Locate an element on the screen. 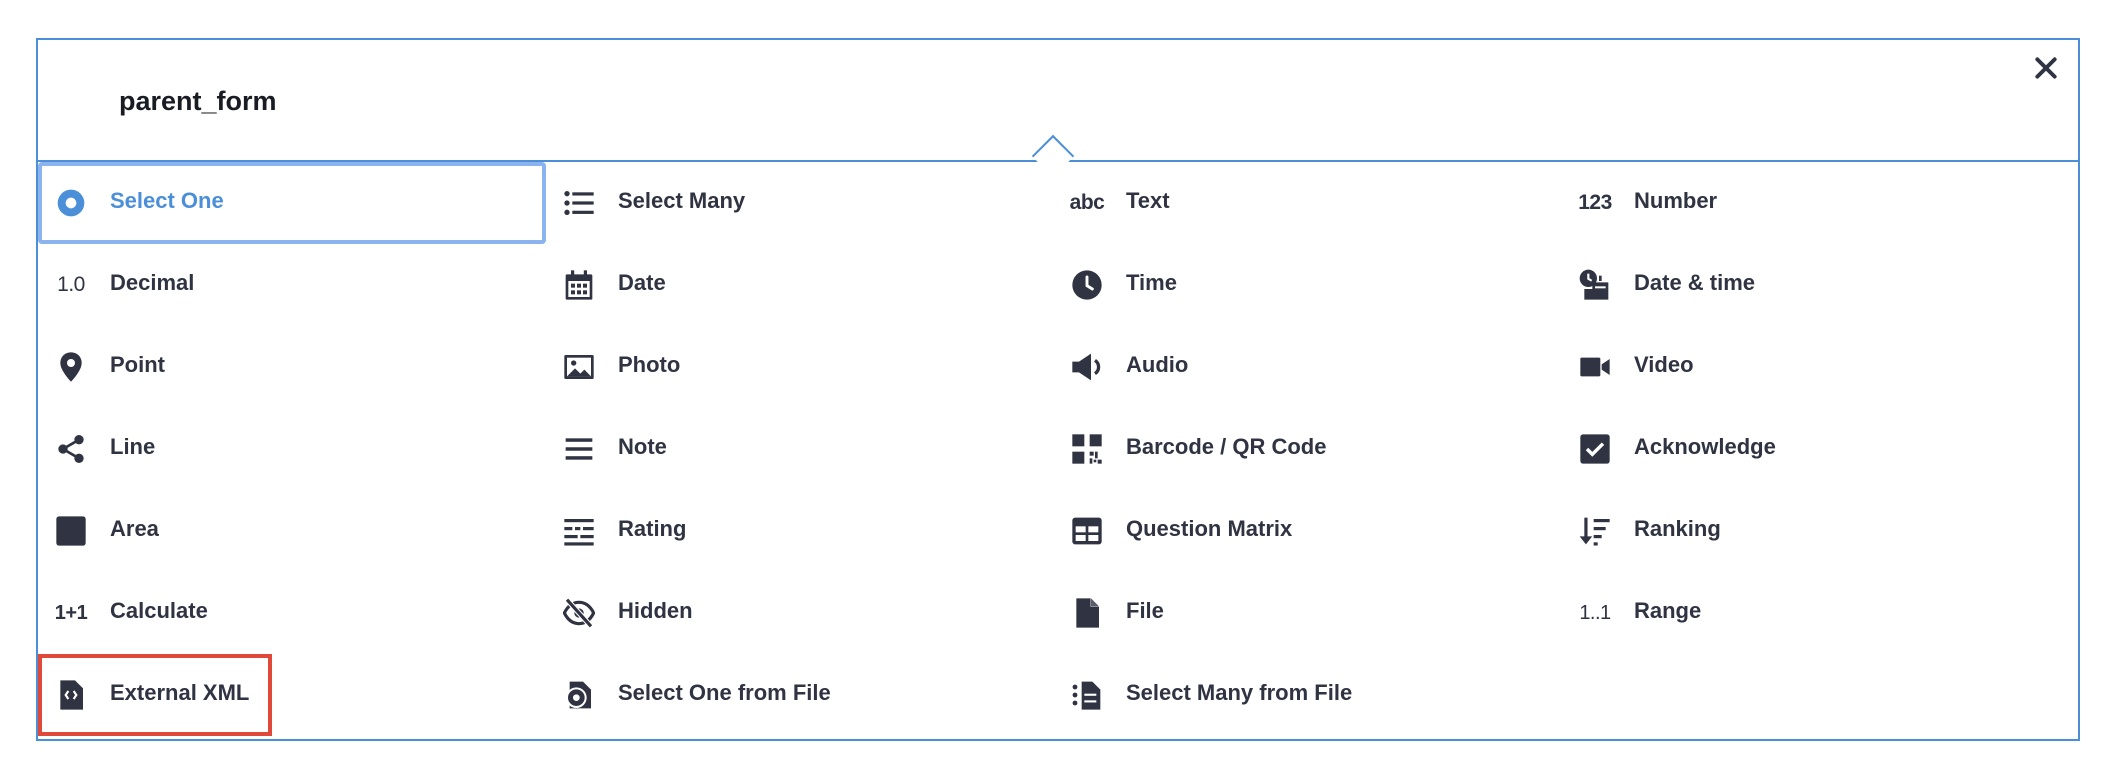  type-note: Note is located at coordinates (800, 449).